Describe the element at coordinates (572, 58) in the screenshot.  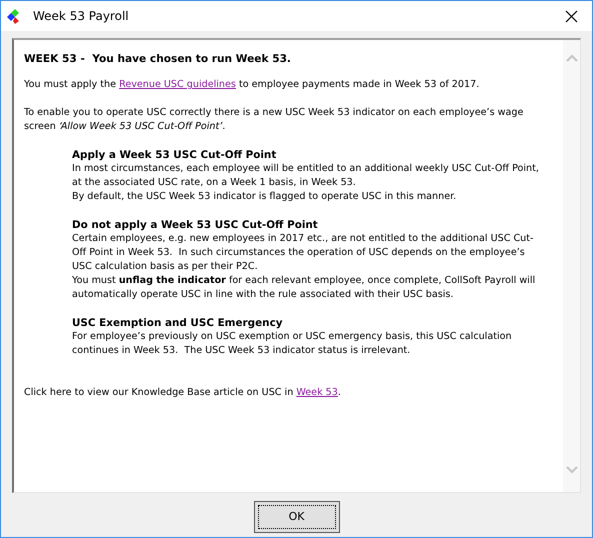
I see `scroll-up-icon` at that location.